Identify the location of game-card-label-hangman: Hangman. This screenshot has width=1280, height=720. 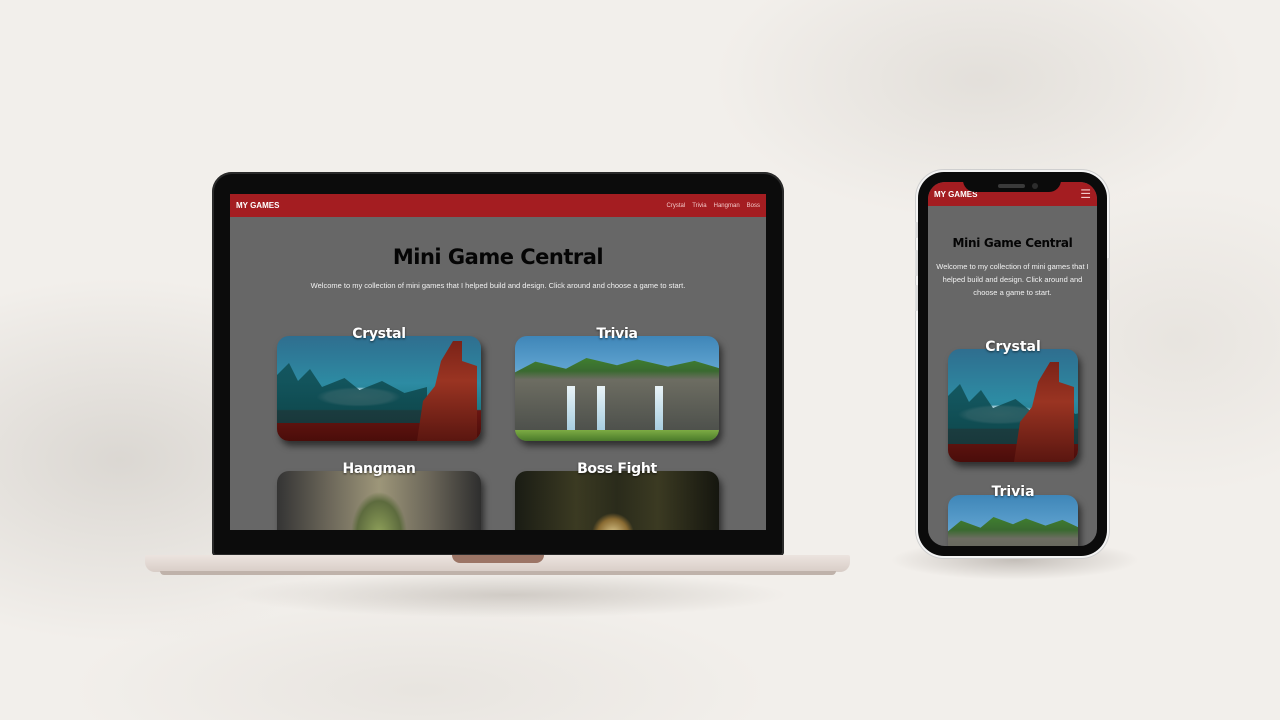
(379, 469).